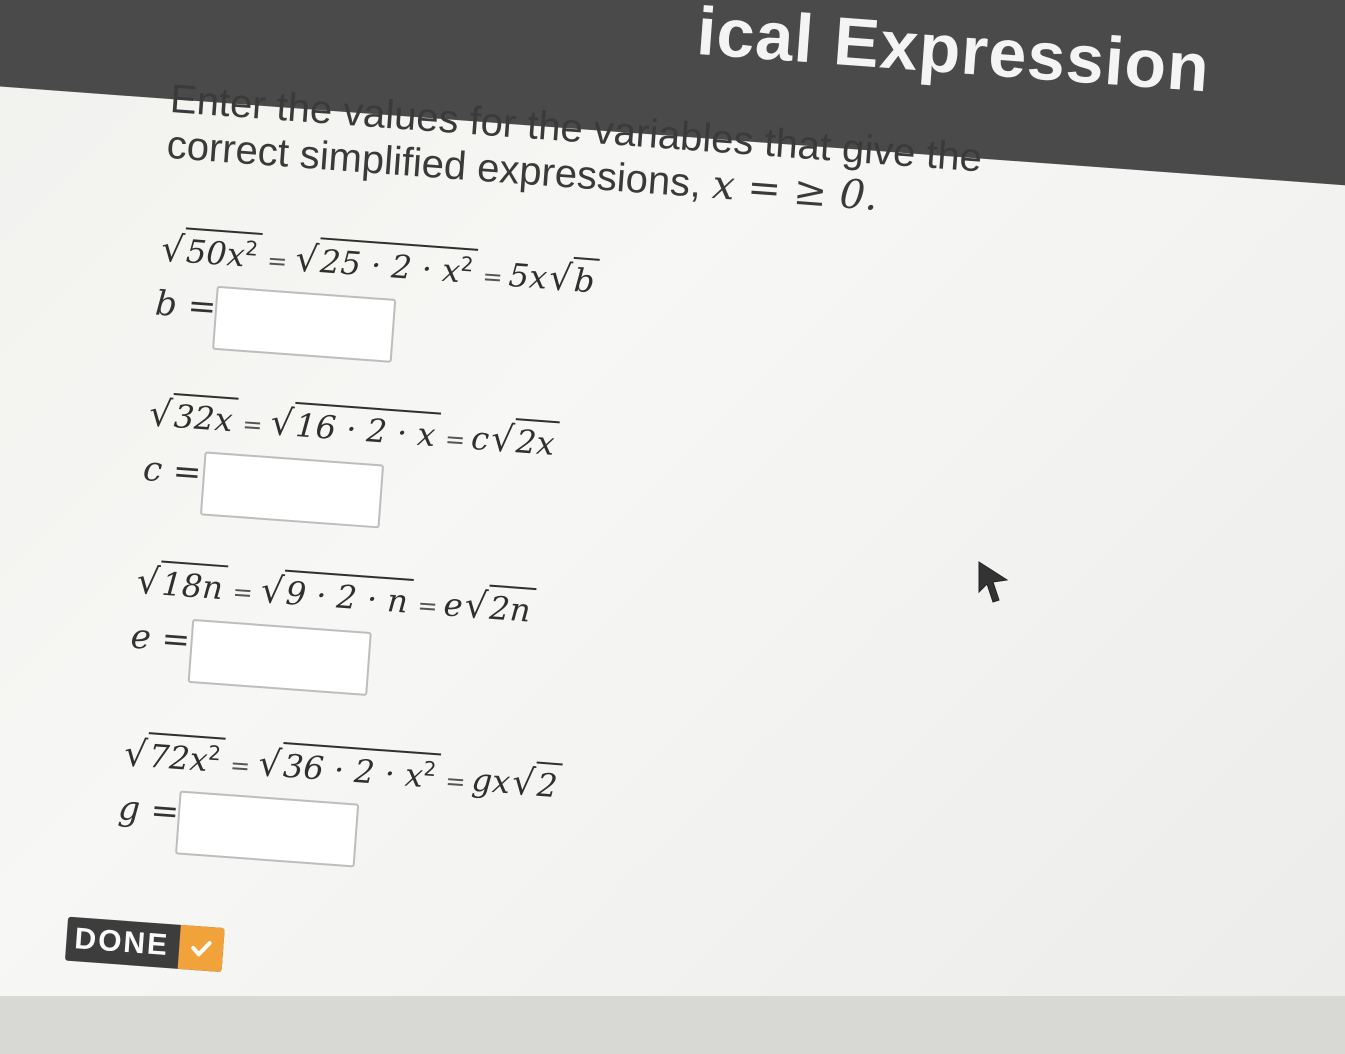 The width and height of the screenshot is (1345, 1054). I want to click on equation-row-g: √72x2 = √36 · 2 · x2 = gx√2 g =, so click(567, 828).